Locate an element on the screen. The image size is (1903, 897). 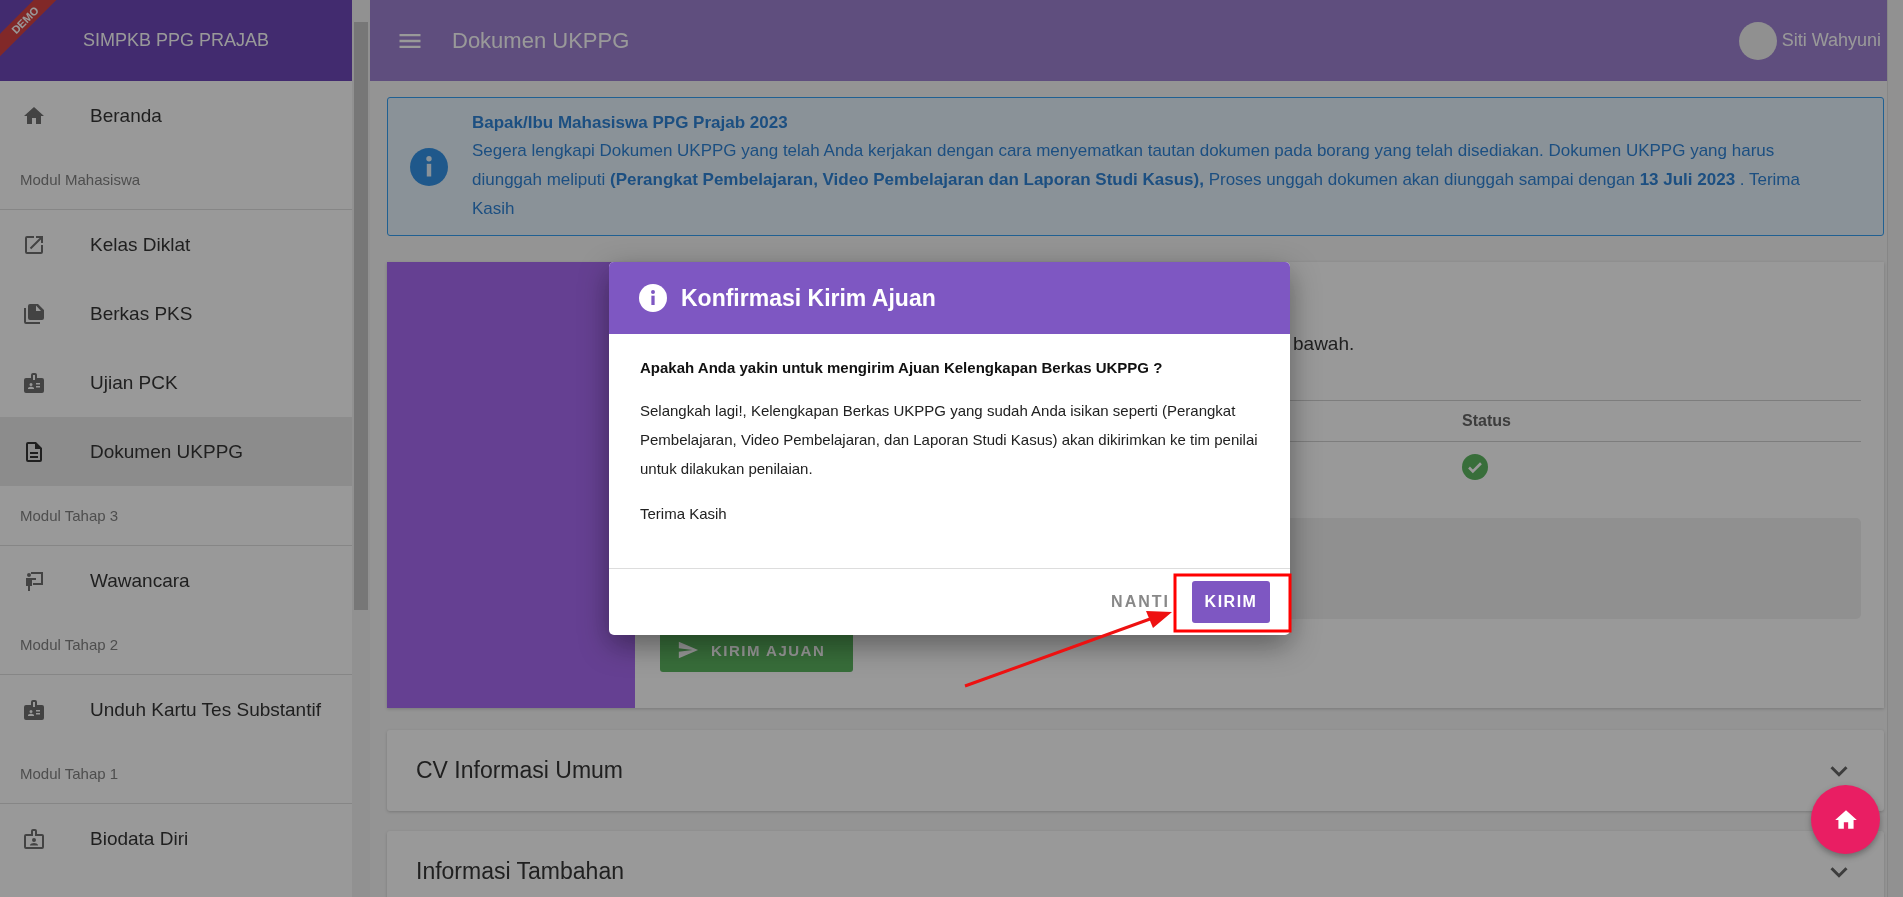
send-icon is located at coordinates (688, 650).